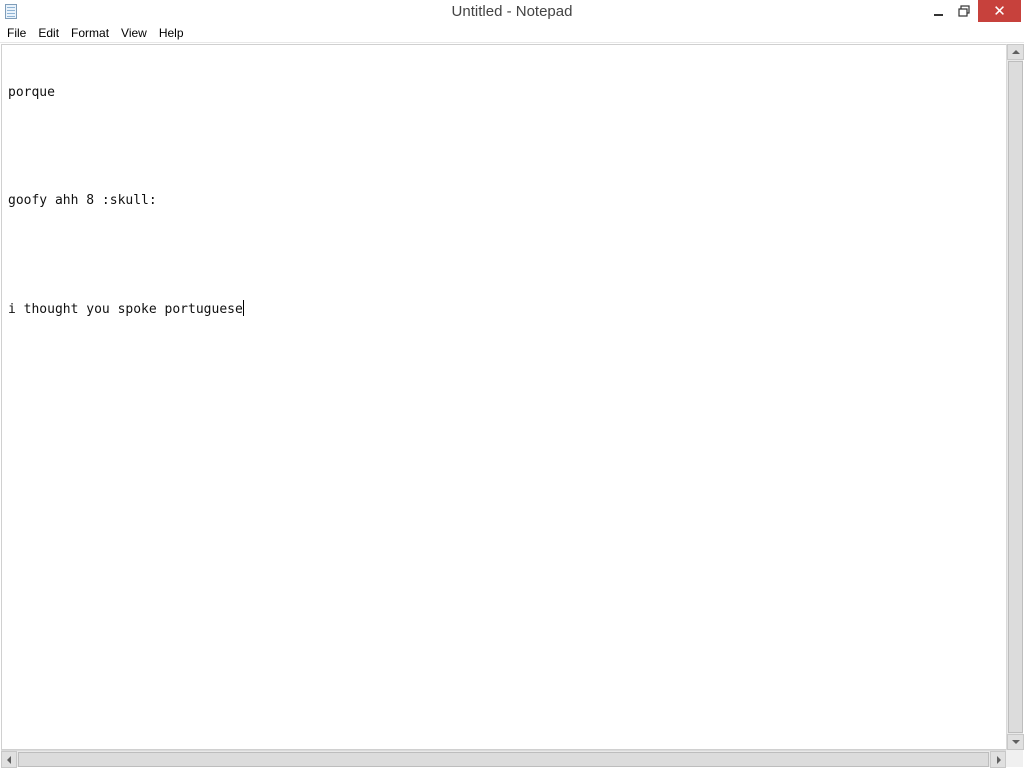  Describe the element at coordinates (16, 33) in the screenshot. I see `menu-file: File` at that location.